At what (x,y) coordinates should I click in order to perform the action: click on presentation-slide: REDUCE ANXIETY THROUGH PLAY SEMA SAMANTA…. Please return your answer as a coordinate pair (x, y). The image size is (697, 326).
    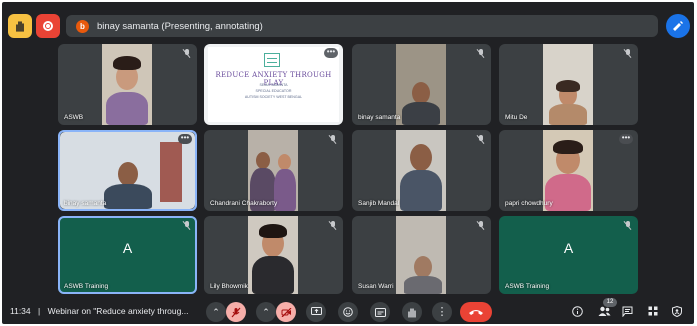
    Looking at the image, I should click on (273, 84).